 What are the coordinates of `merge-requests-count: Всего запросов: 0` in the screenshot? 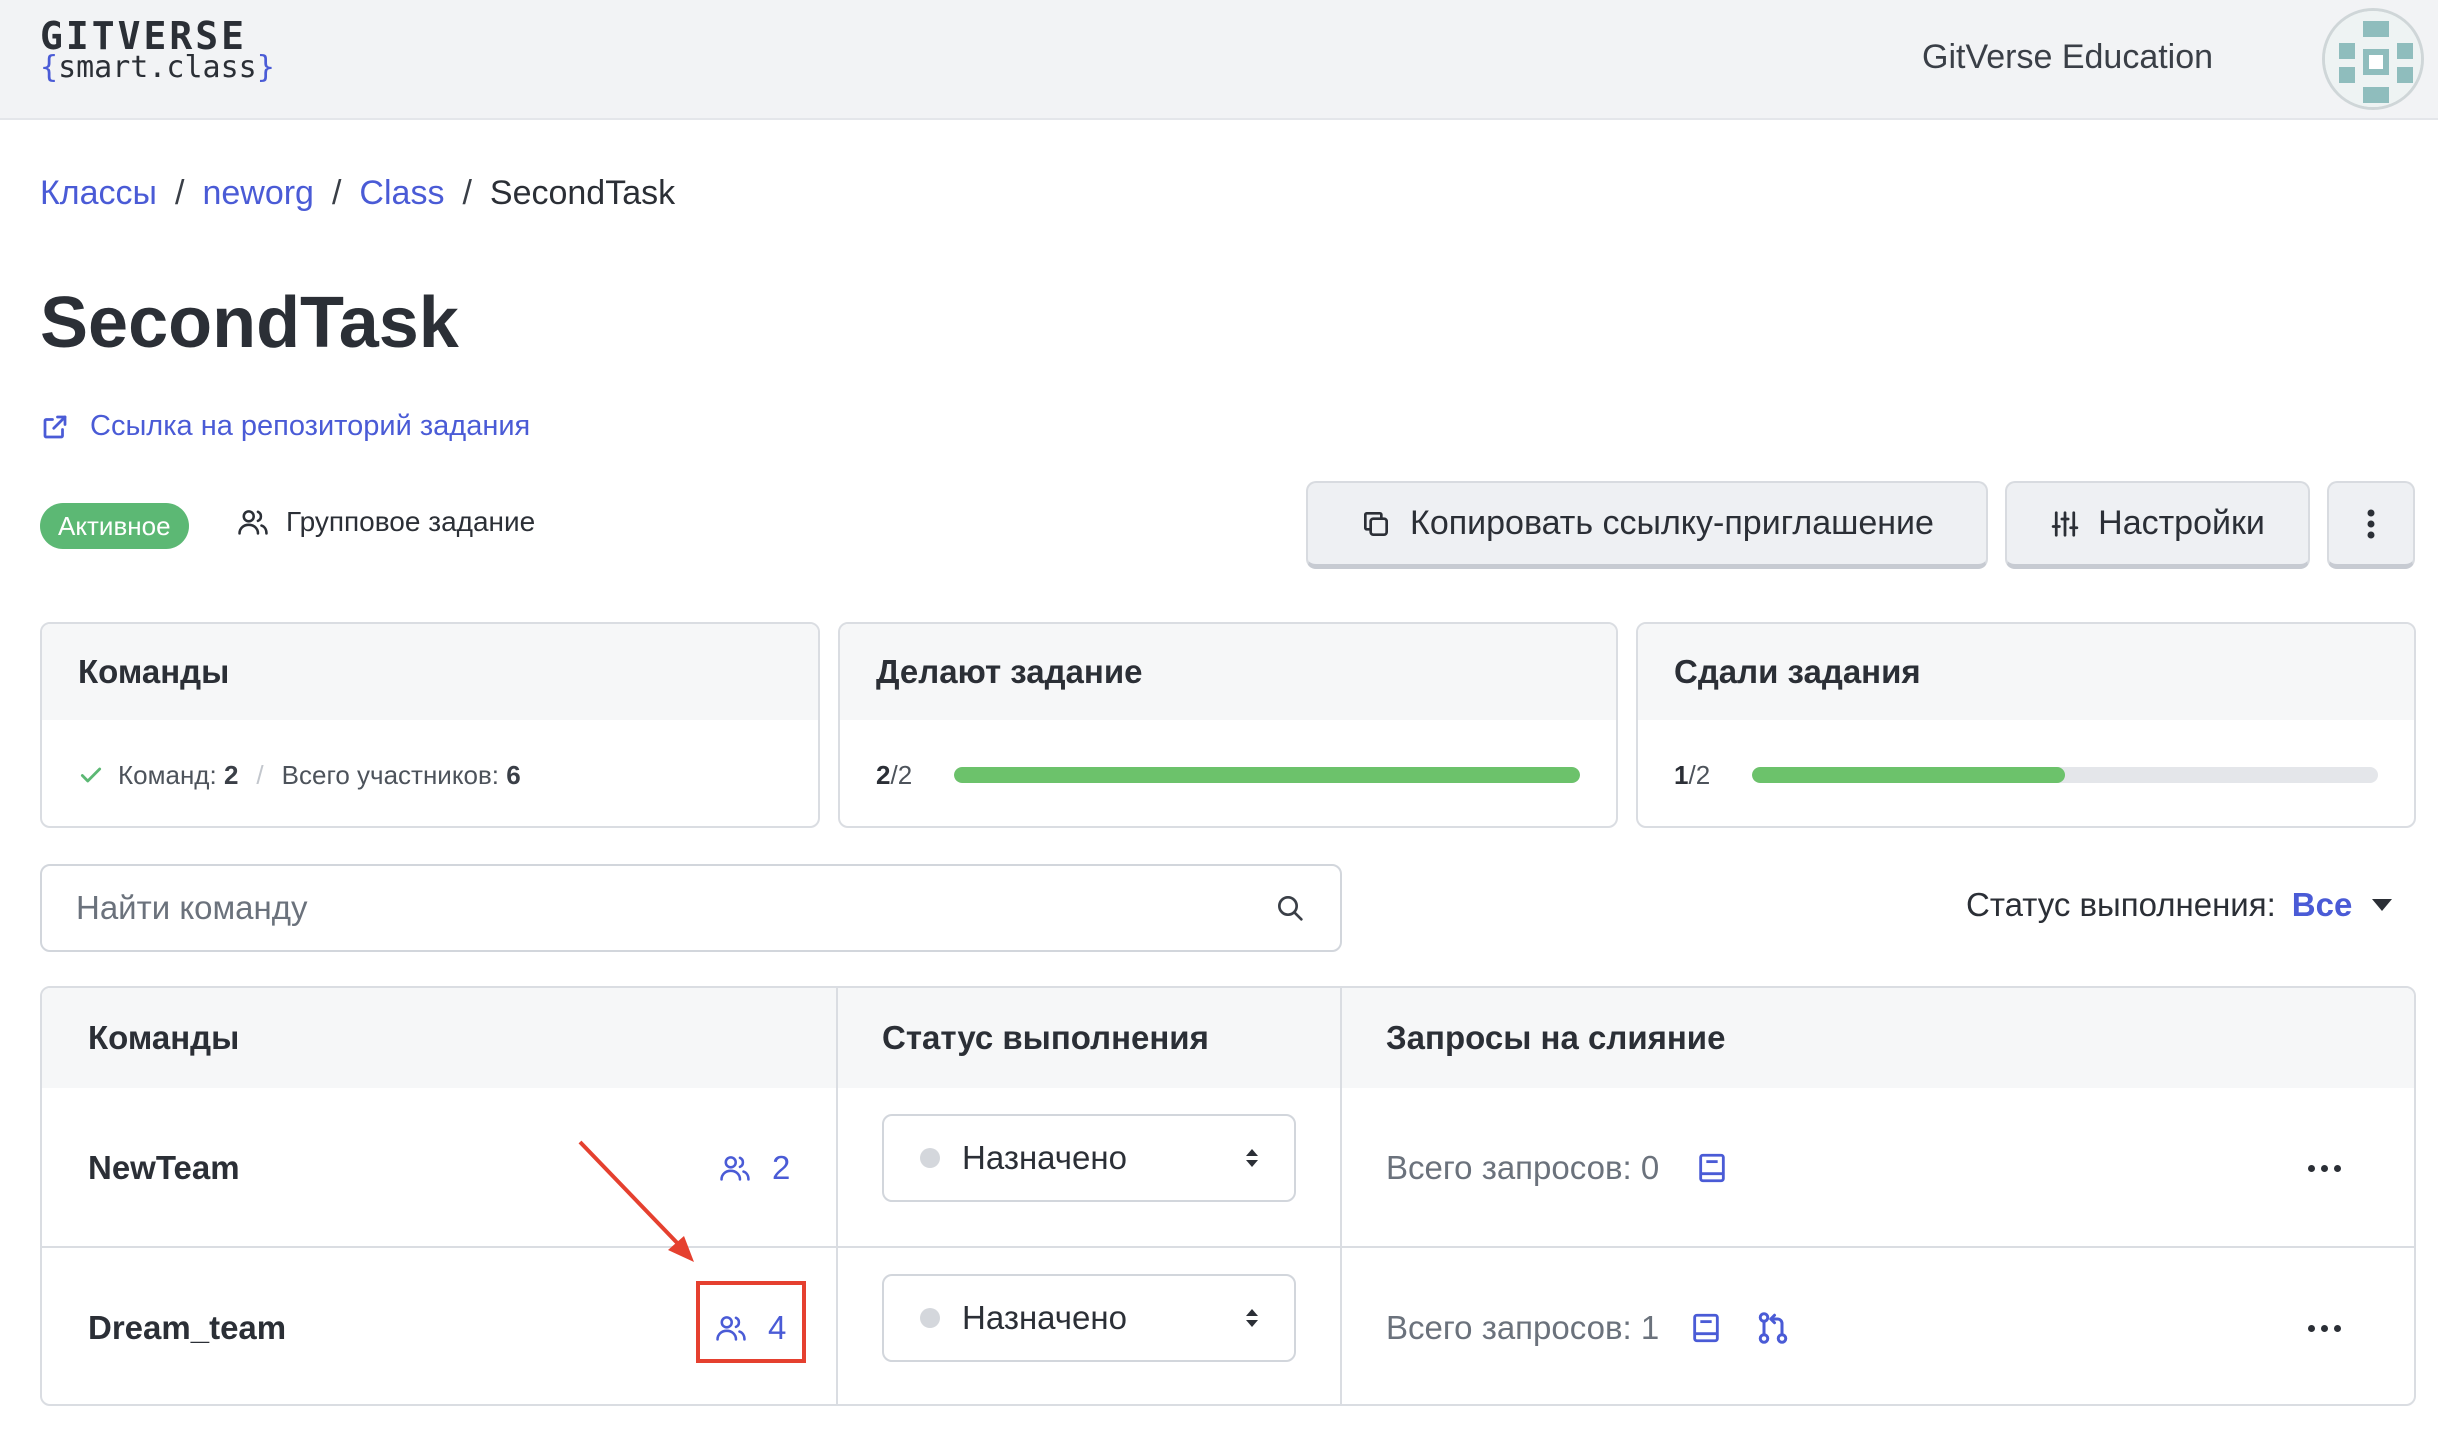 It's located at (1523, 1167).